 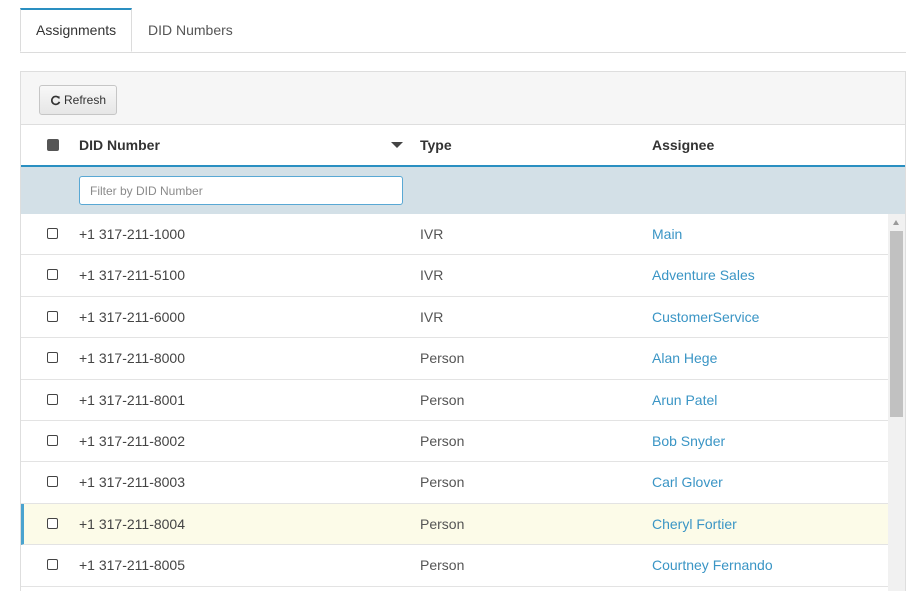 What do you see at coordinates (76, 30) in the screenshot?
I see `tab-assignments: Assignments` at bounding box center [76, 30].